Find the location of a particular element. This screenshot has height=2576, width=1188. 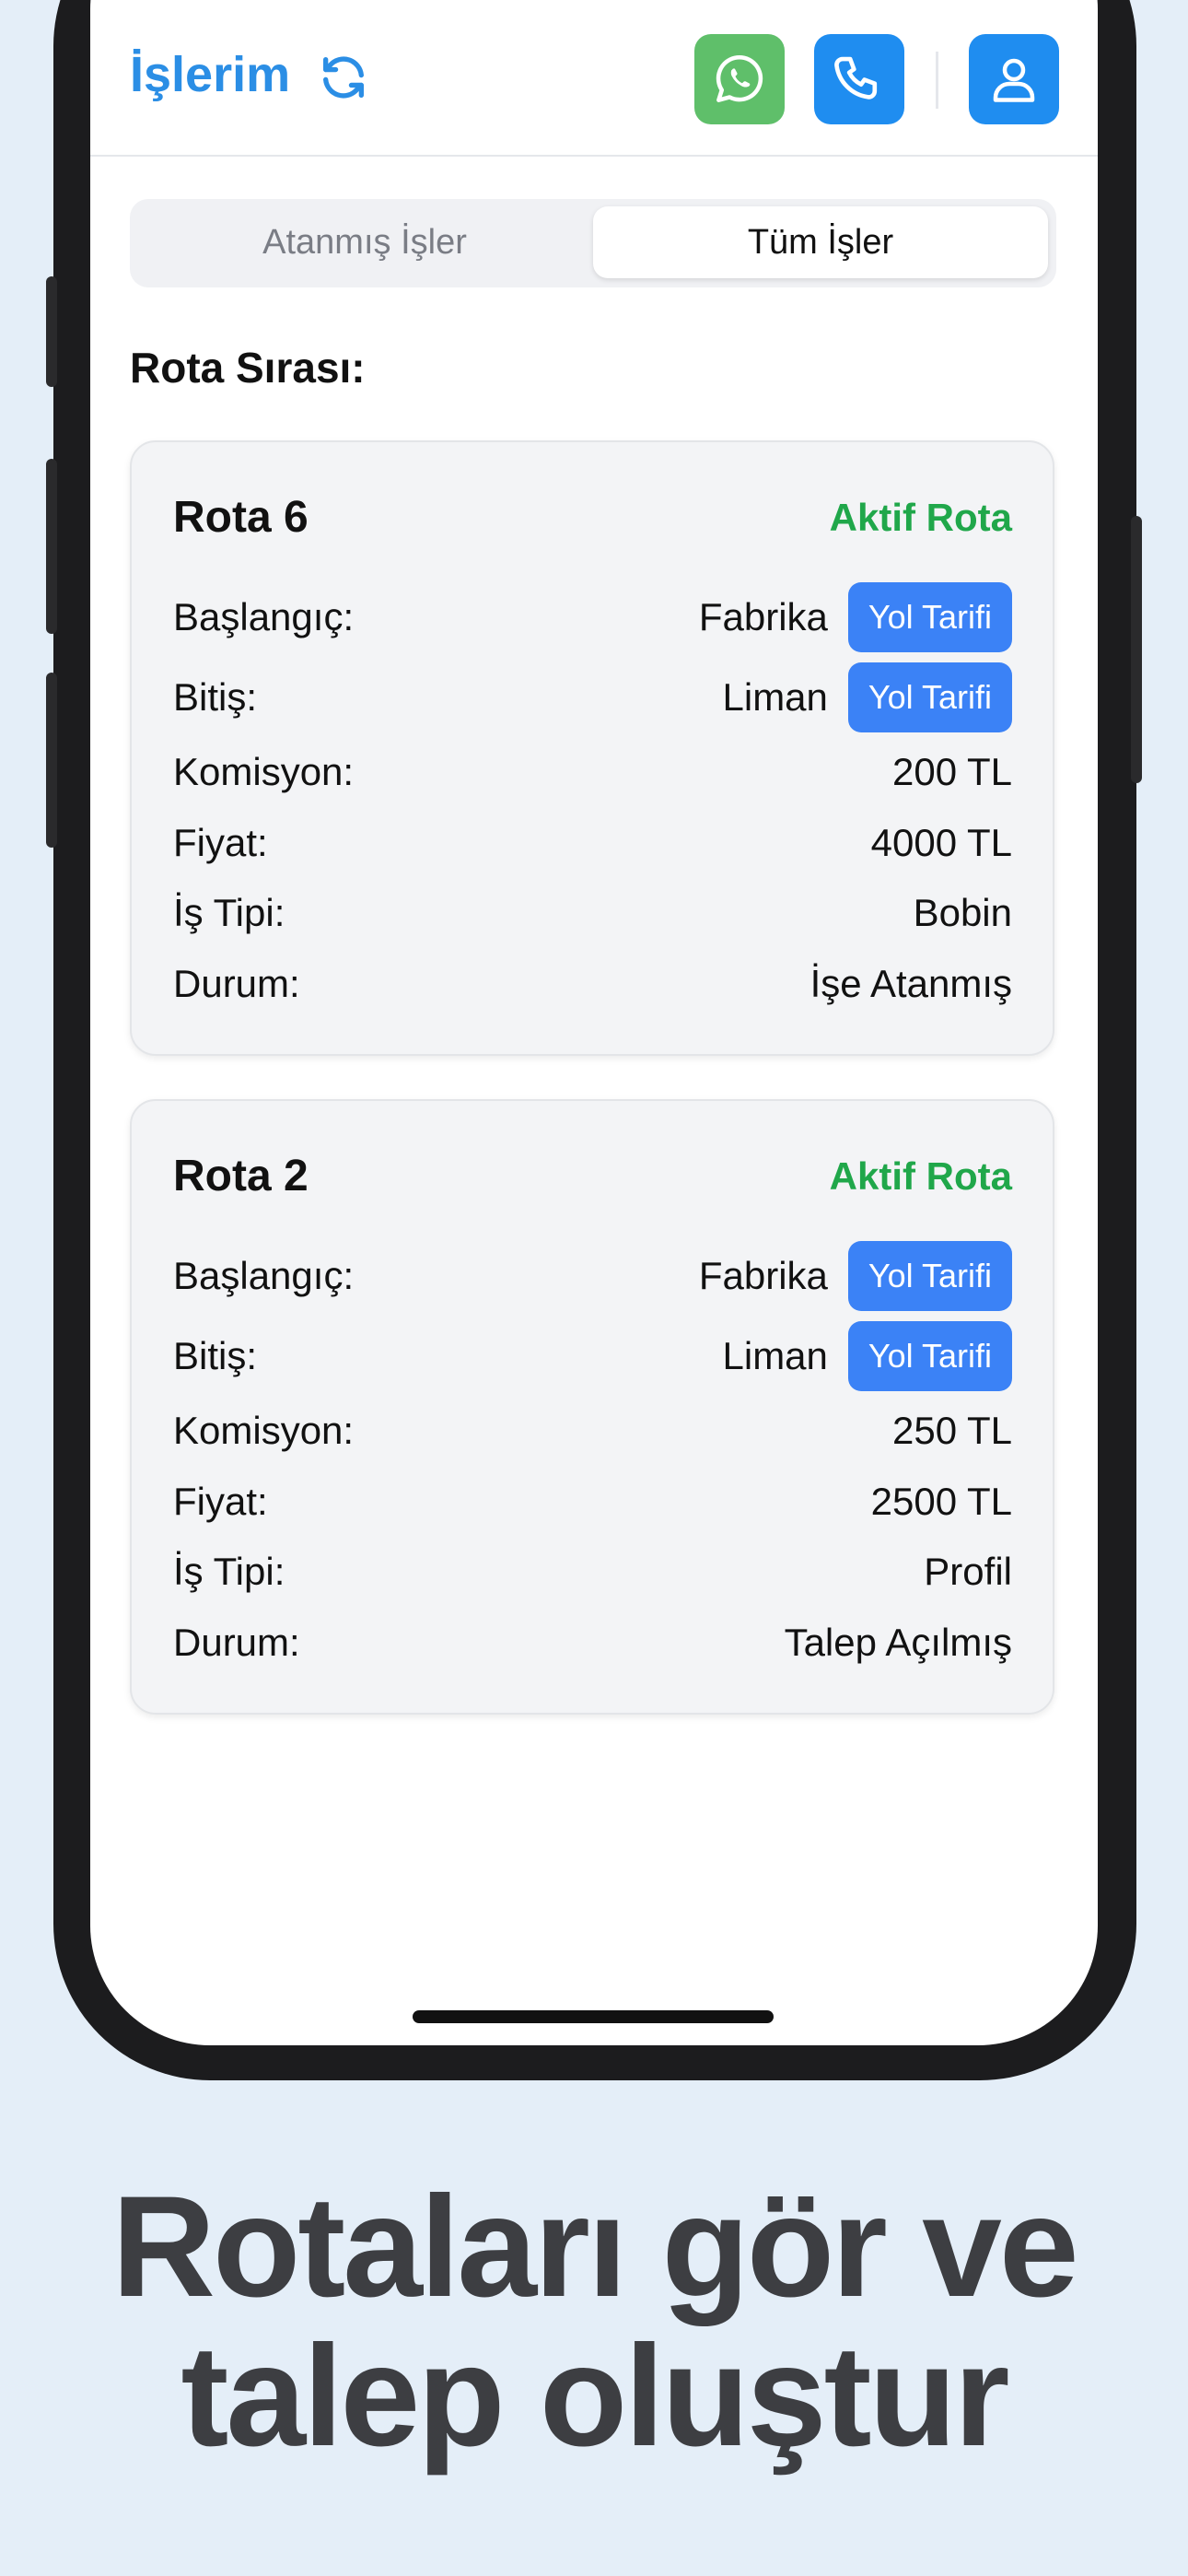

job-type-row: İş Tipi: Bobin is located at coordinates (592, 913).